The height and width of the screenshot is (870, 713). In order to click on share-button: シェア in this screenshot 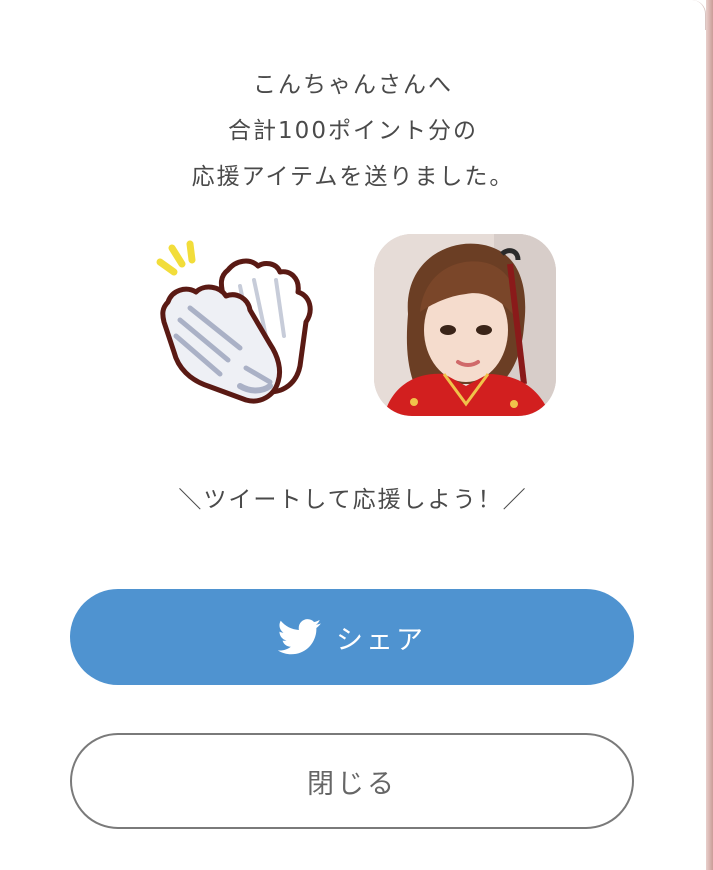, I will do `click(352, 637)`.